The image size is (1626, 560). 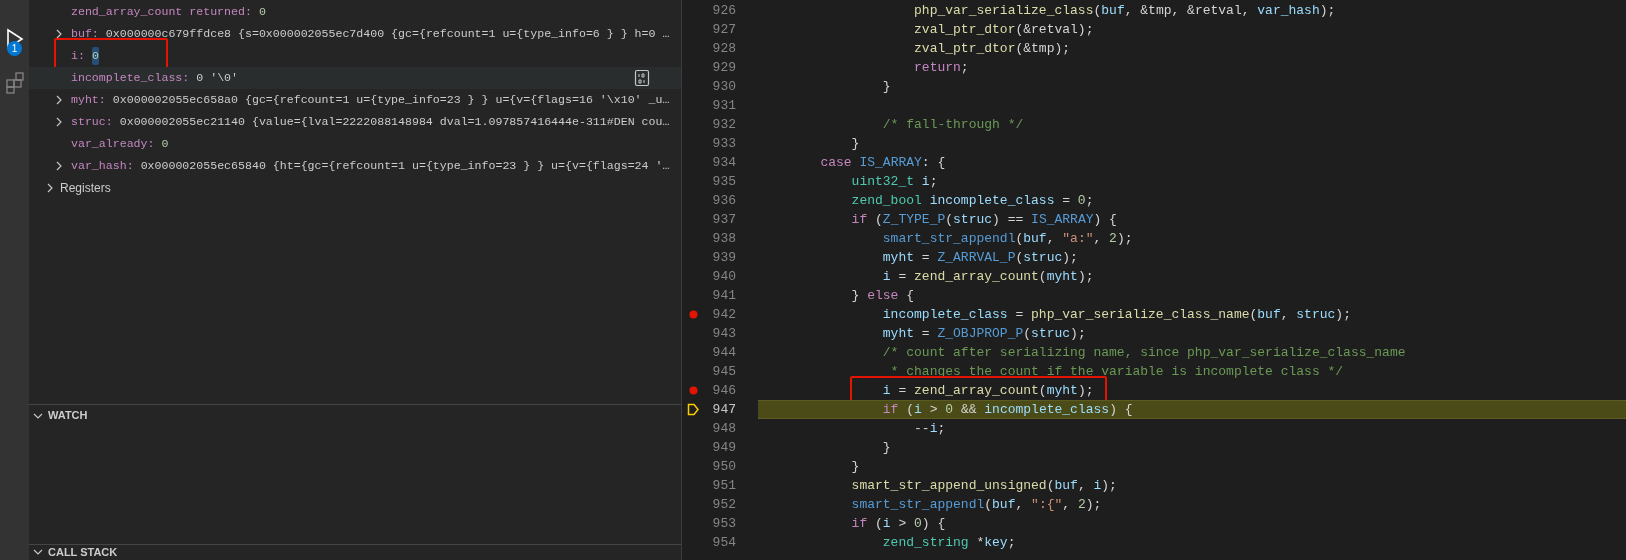 What do you see at coordinates (78, 56) in the screenshot?
I see `variable-name: i:` at bounding box center [78, 56].